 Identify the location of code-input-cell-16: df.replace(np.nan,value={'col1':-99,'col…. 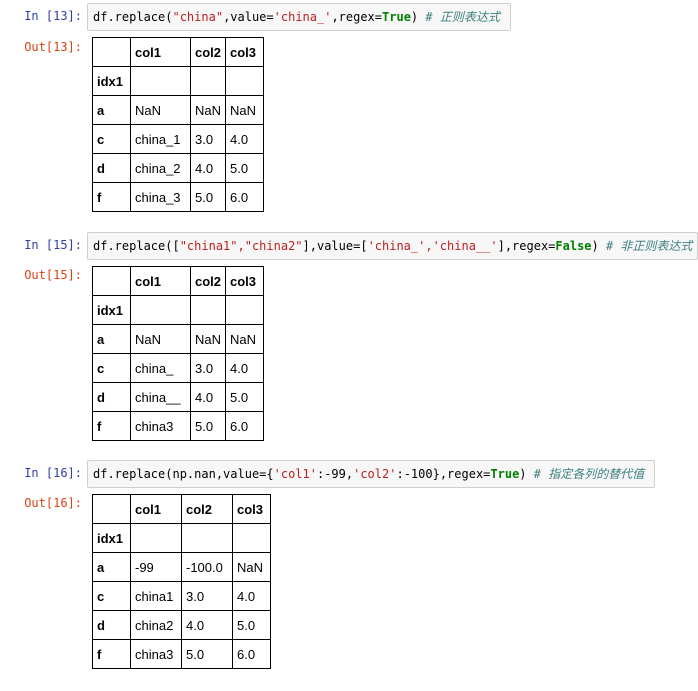
(371, 474).